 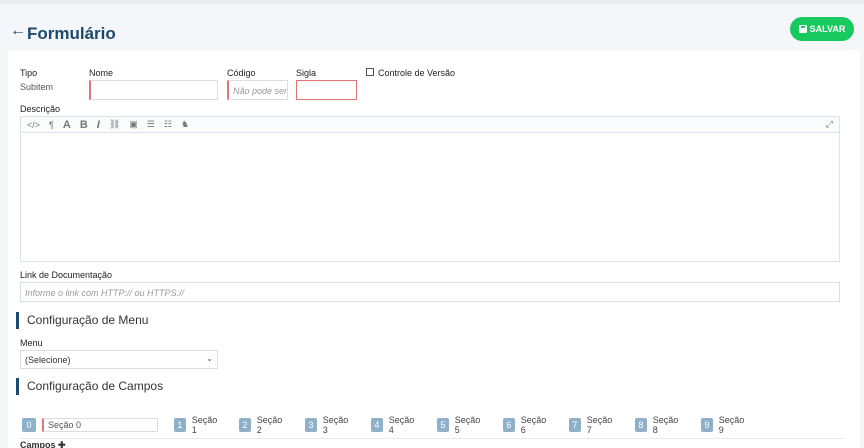 I want to click on link-icon: ⛓, so click(x=114, y=124).